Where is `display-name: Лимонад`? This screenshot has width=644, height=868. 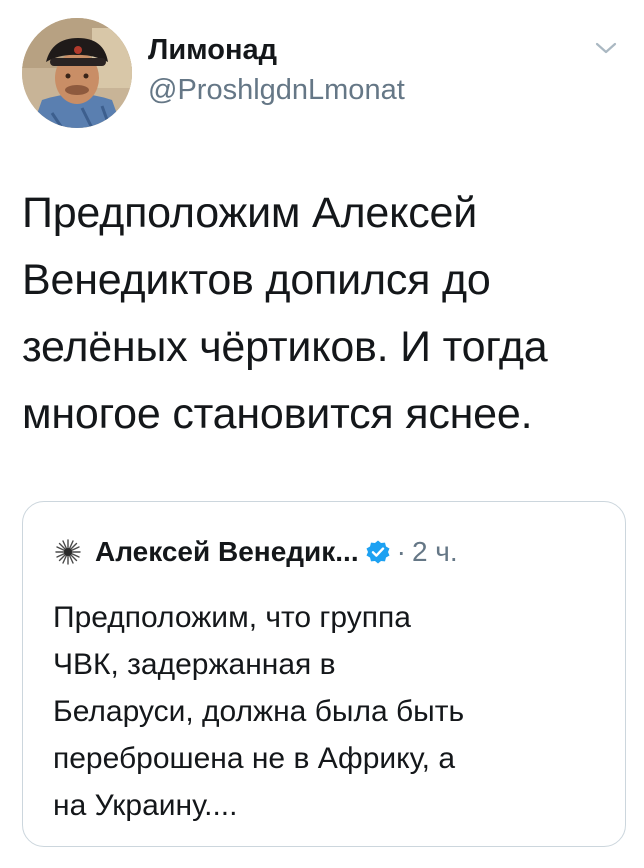 display-name: Лимонад is located at coordinates (276, 50).